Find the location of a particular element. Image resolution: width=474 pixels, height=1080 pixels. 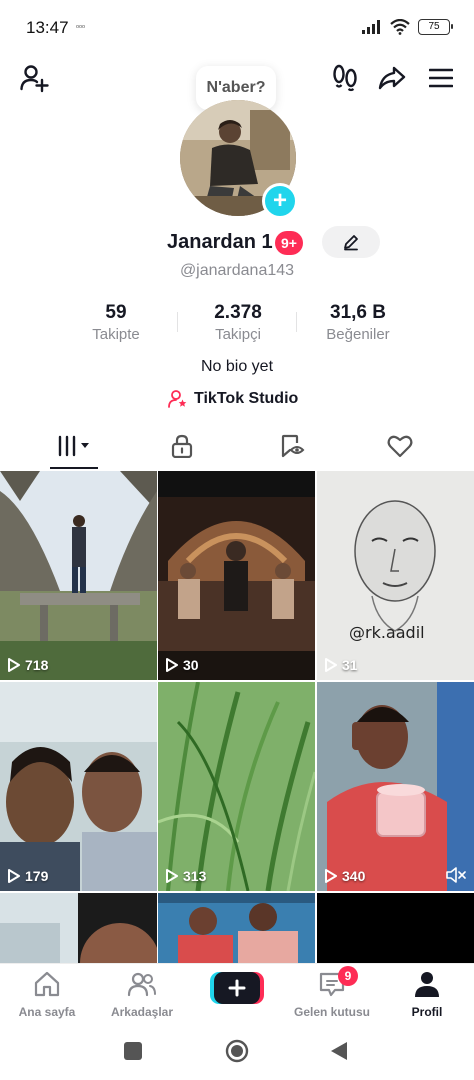

video-views-count: 179 is located at coordinates (37, 876).